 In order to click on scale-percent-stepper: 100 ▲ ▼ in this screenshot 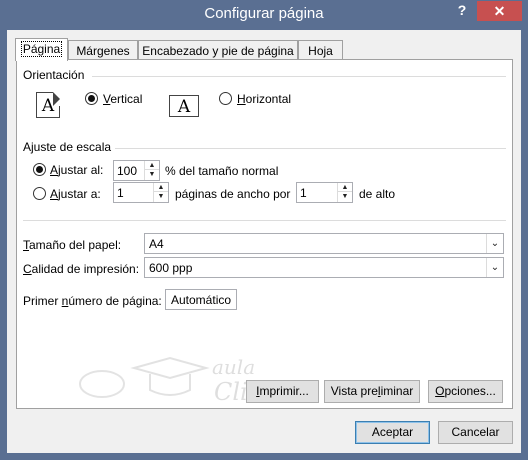, I will do `click(136, 170)`.